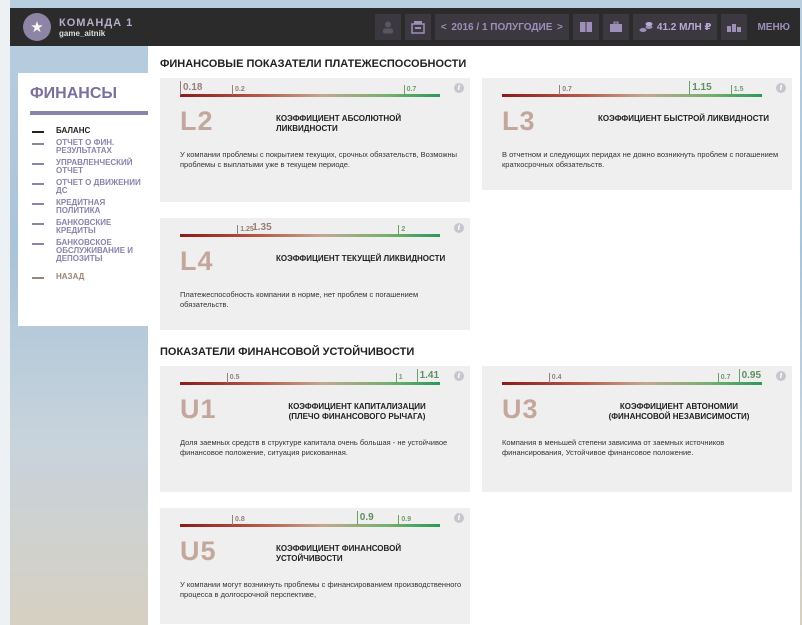  What do you see at coordinates (700, 88) in the screenshot?
I see `l3-value: 1.15` at bounding box center [700, 88].